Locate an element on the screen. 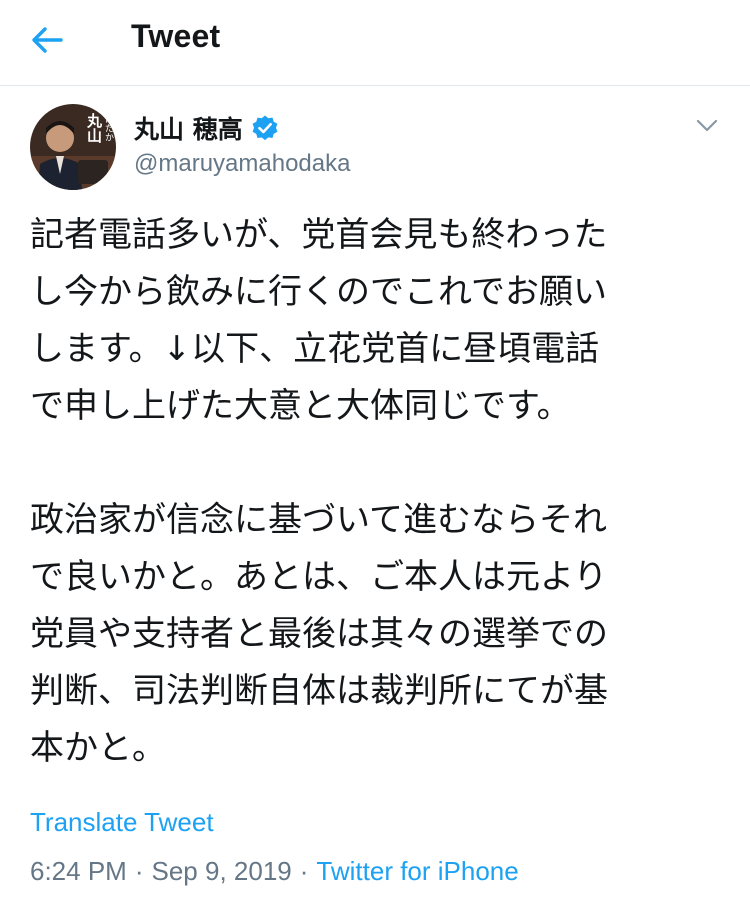 Image resolution: width=750 pixels, height=907 pixels. chevron-down-icon is located at coordinates (707, 125).